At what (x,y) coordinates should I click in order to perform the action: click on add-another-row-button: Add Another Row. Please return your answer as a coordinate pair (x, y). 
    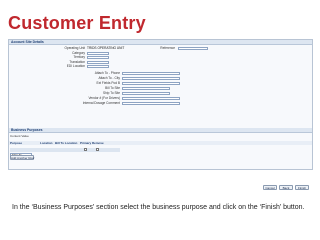
    Looking at the image, I should click on (22, 157).